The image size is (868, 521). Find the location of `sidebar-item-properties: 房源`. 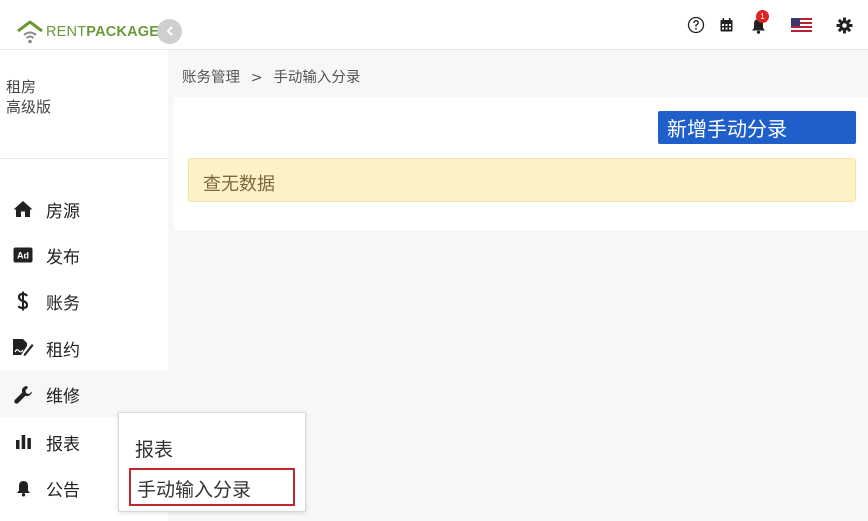

sidebar-item-properties: 房源 is located at coordinates (84, 209).